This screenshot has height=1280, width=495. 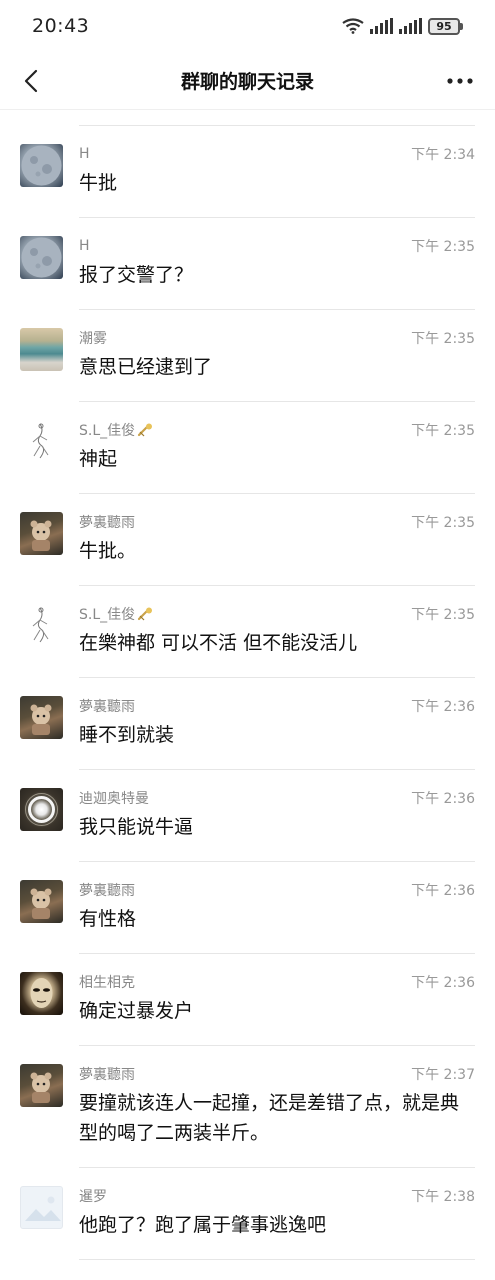 What do you see at coordinates (203, 1225) in the screenshot?
I see `message-text: 他跑了？跑了属于肇事逃逸吧` at bounding box center [203, 1225].